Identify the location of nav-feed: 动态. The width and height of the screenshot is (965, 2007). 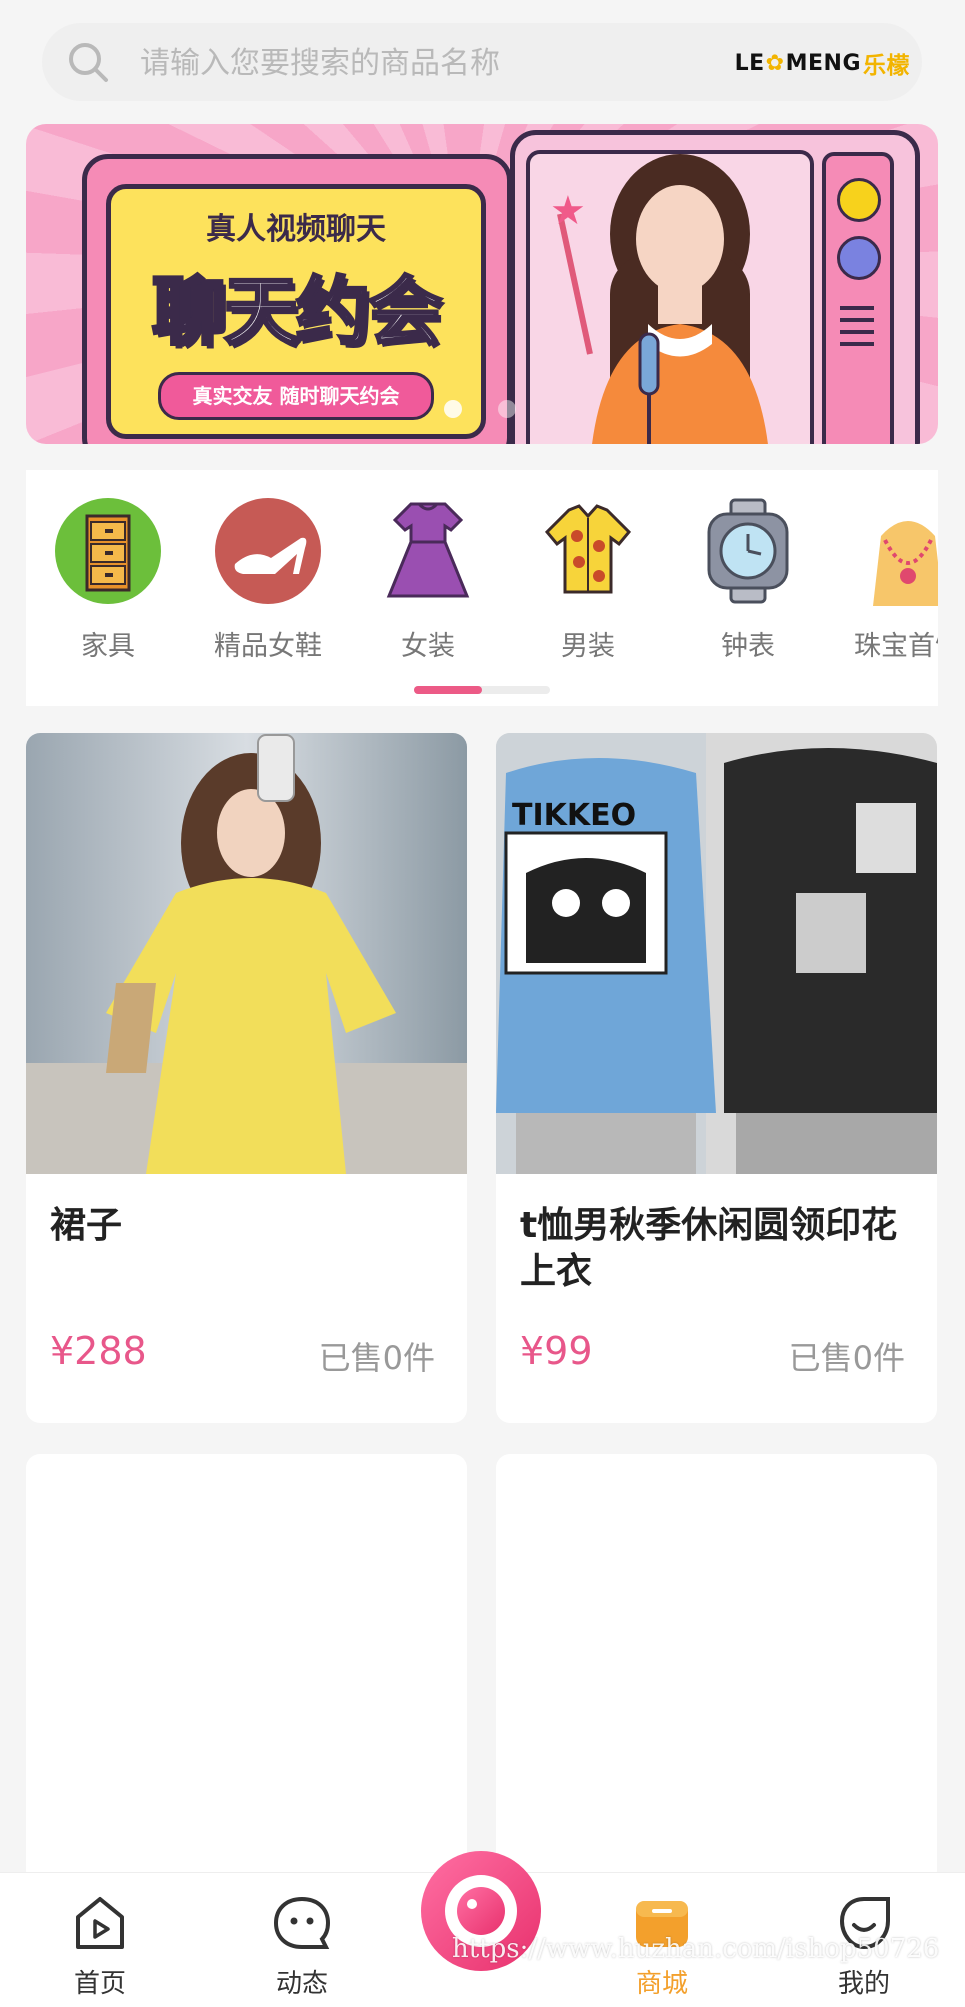
(302, 1945).